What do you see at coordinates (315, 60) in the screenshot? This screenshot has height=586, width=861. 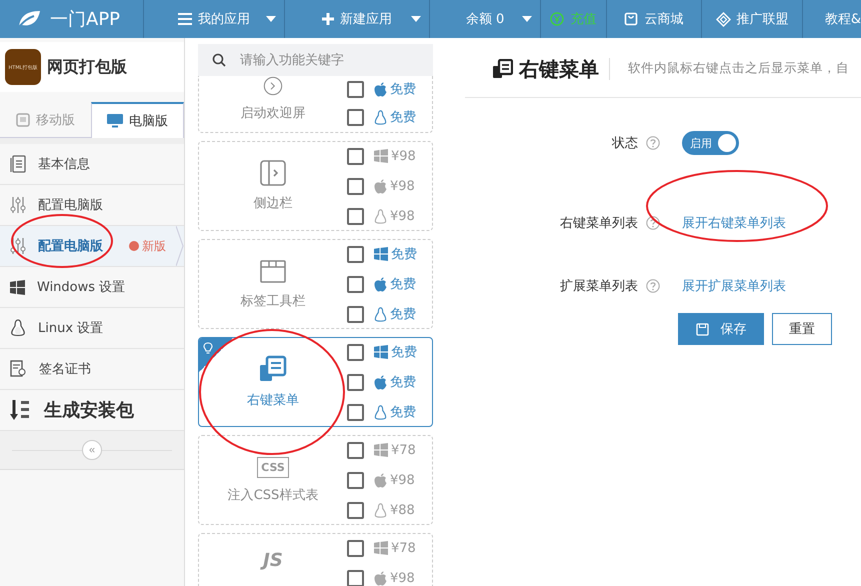 I see `search-field: 请输入功能关键字` at bounding box center [315, 60].